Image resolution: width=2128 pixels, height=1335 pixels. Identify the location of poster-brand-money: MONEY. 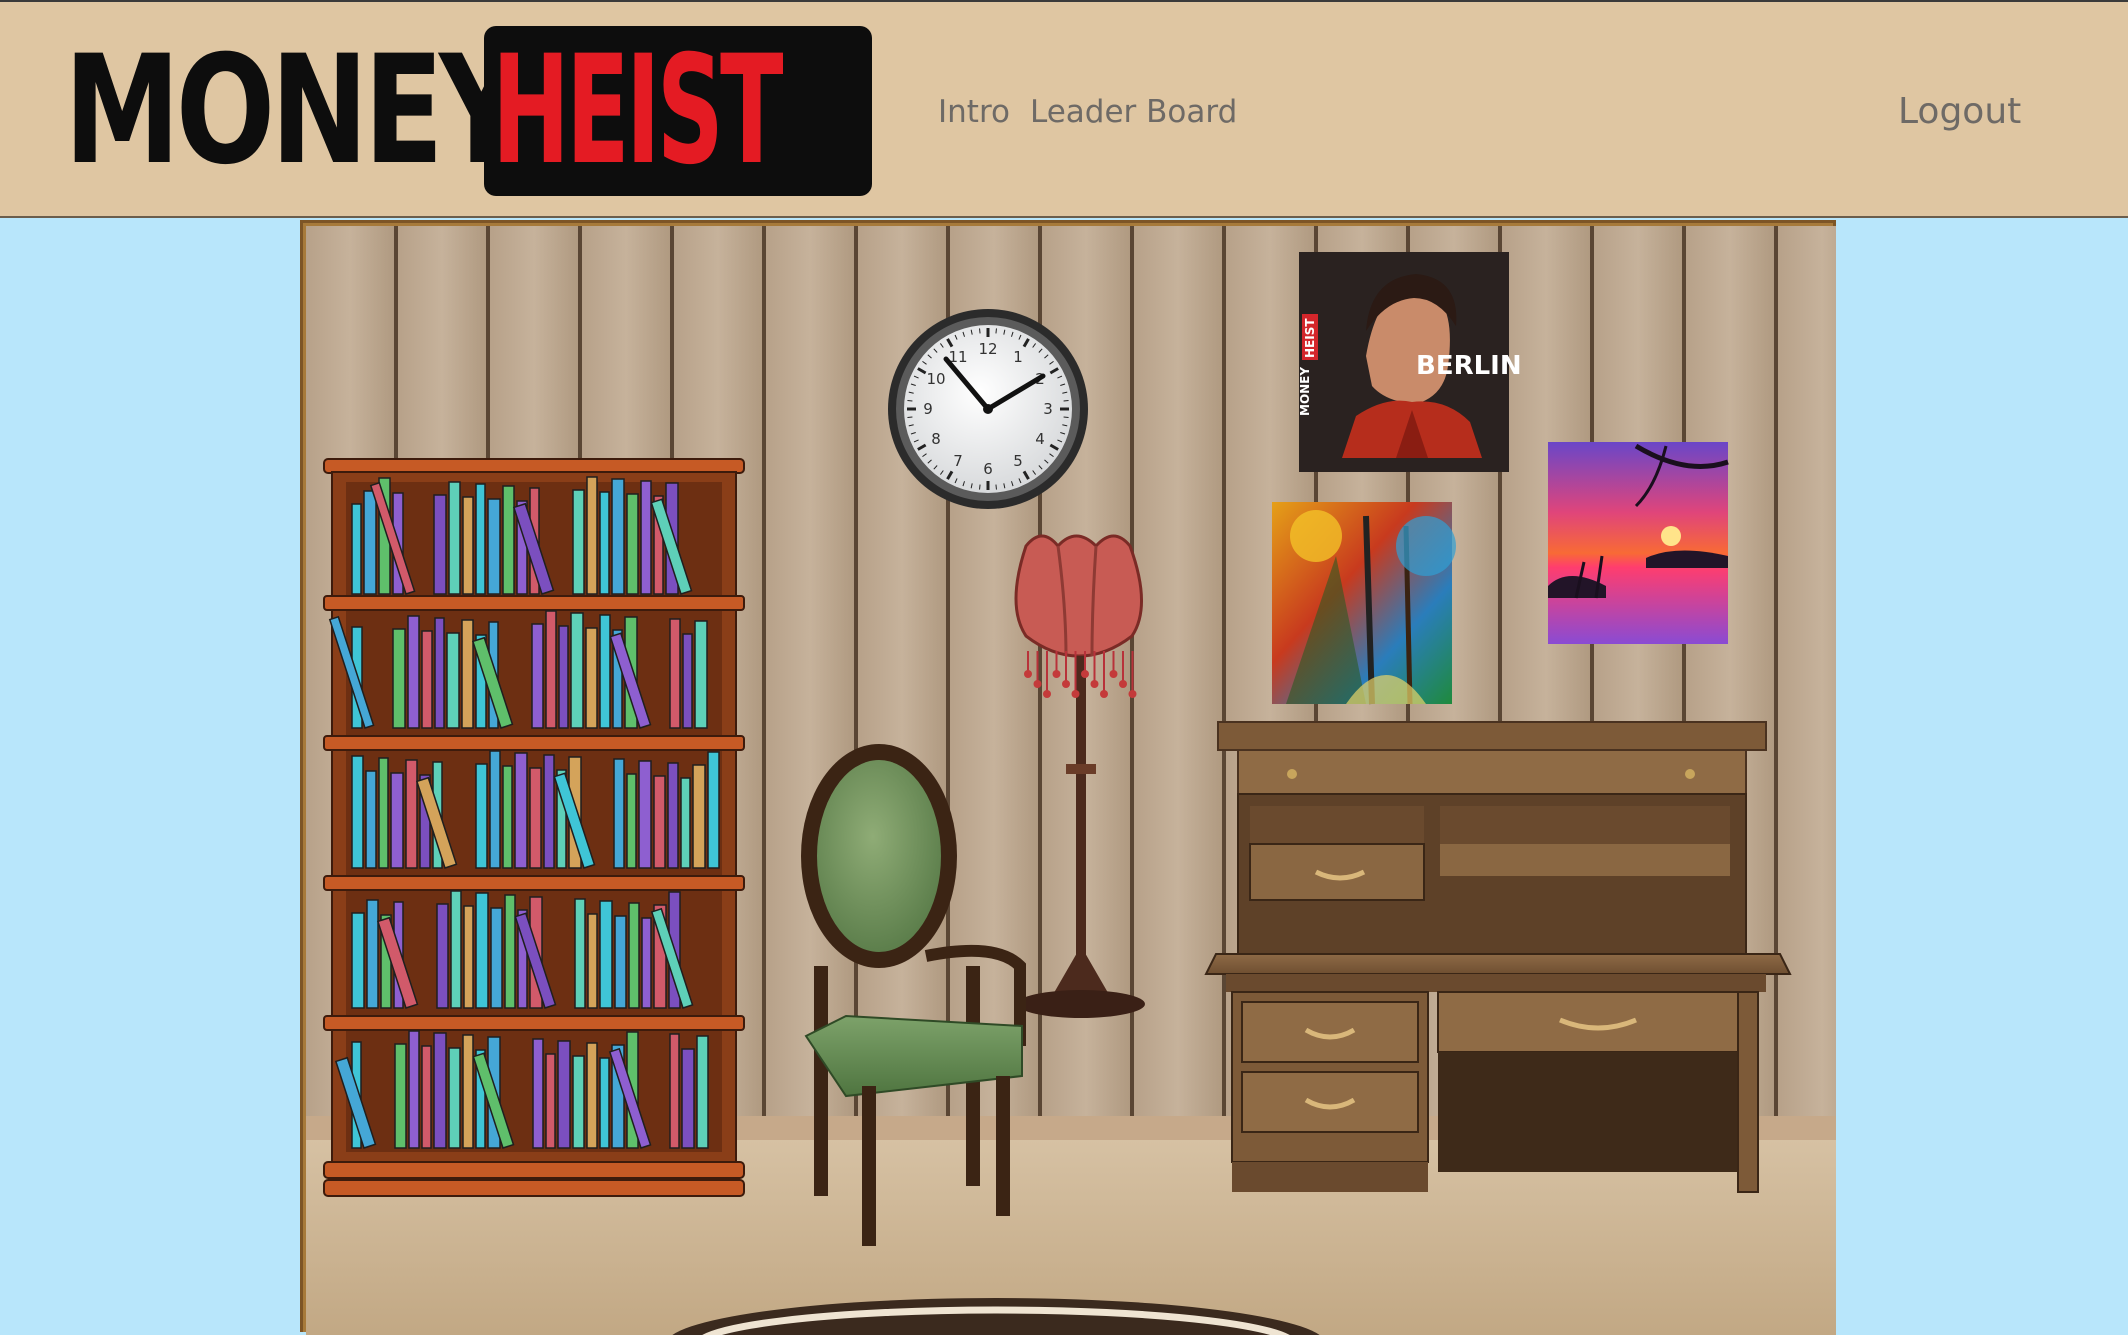
(1305, 391).